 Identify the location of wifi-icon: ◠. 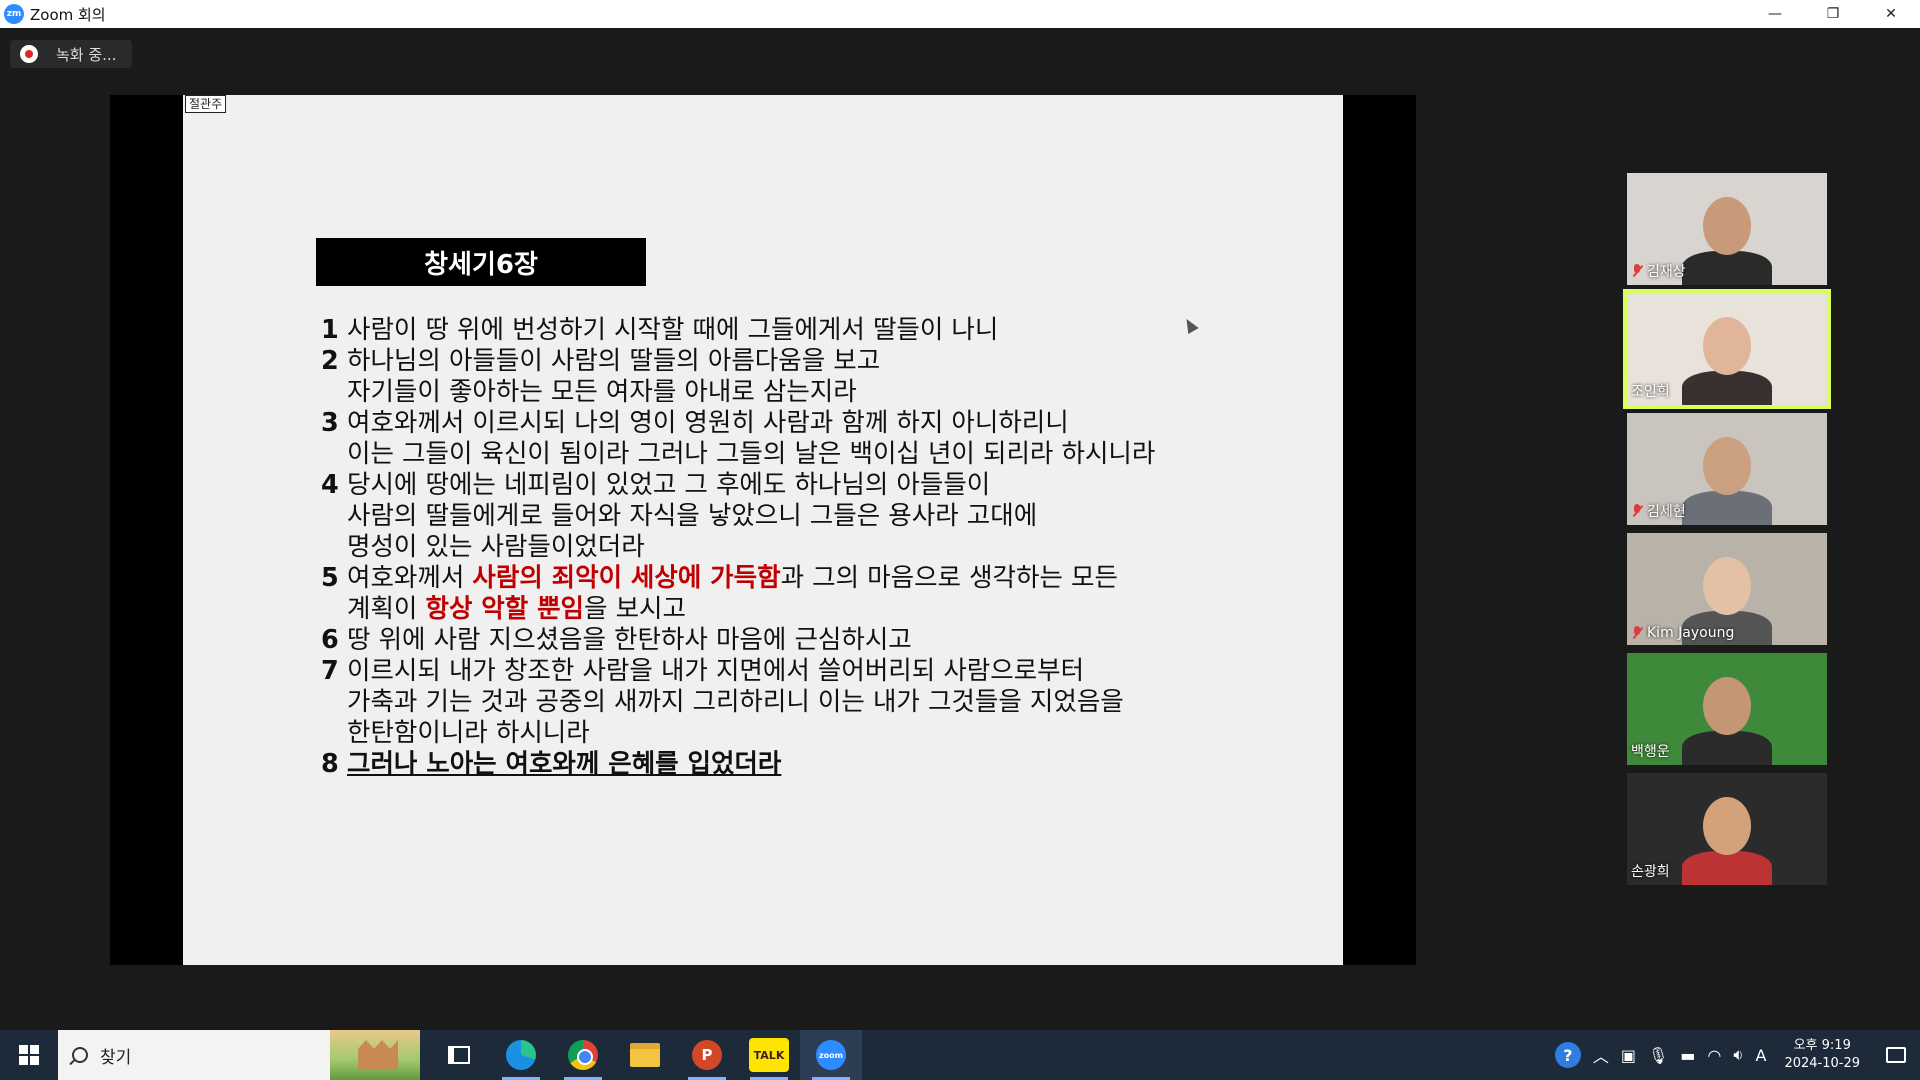
(1714, 1055).